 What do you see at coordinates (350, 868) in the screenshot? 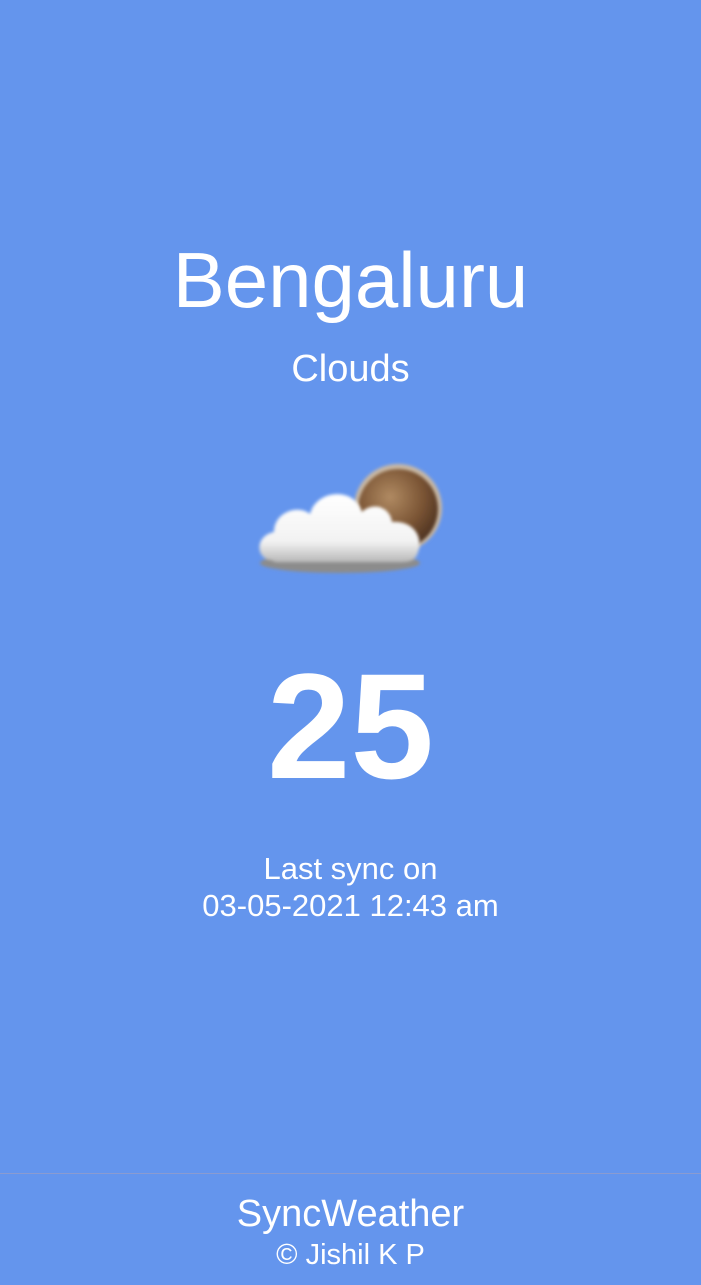
I see `last-sync-label: Last sync on` at bounding box center [350, 868].